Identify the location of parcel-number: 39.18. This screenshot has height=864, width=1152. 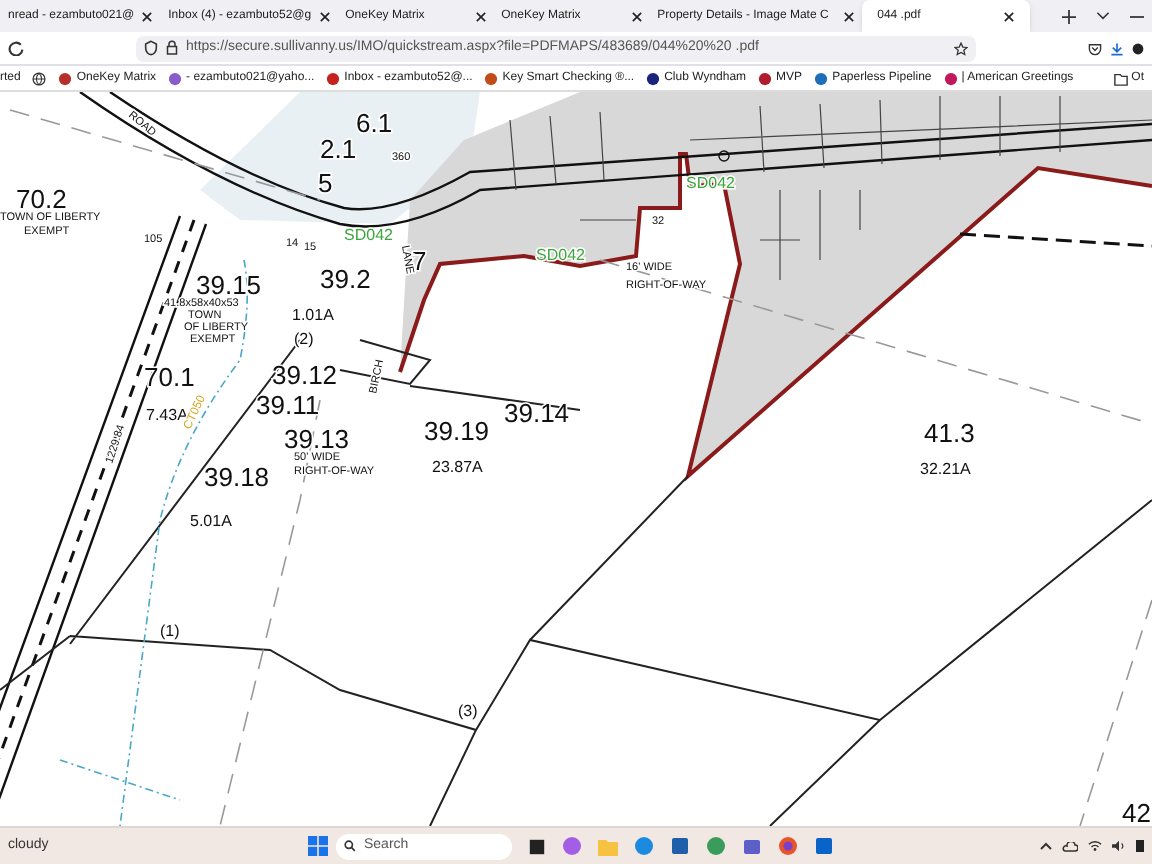
(237, 477).